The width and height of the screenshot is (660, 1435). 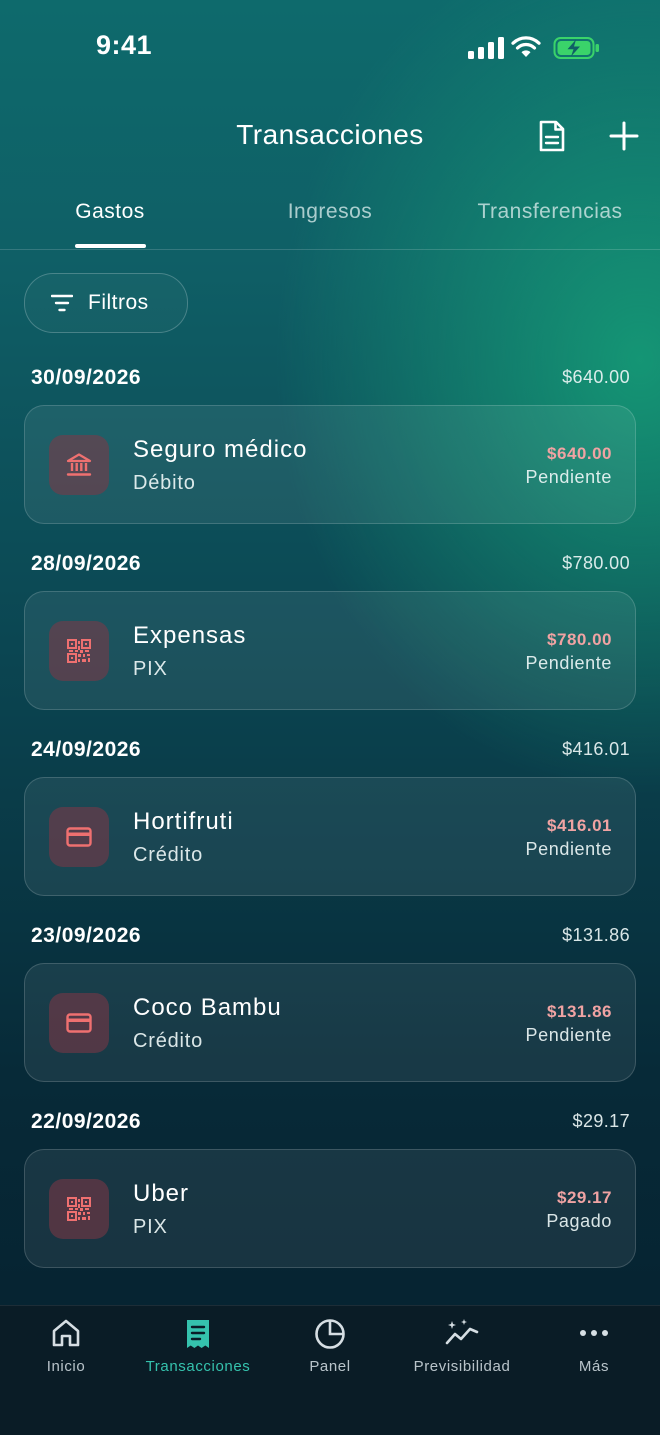 What do you see at coordinates (594, 1356) in the screenshot?
I see `nav-item-mas: Más` at bounding box center [594, 1356].